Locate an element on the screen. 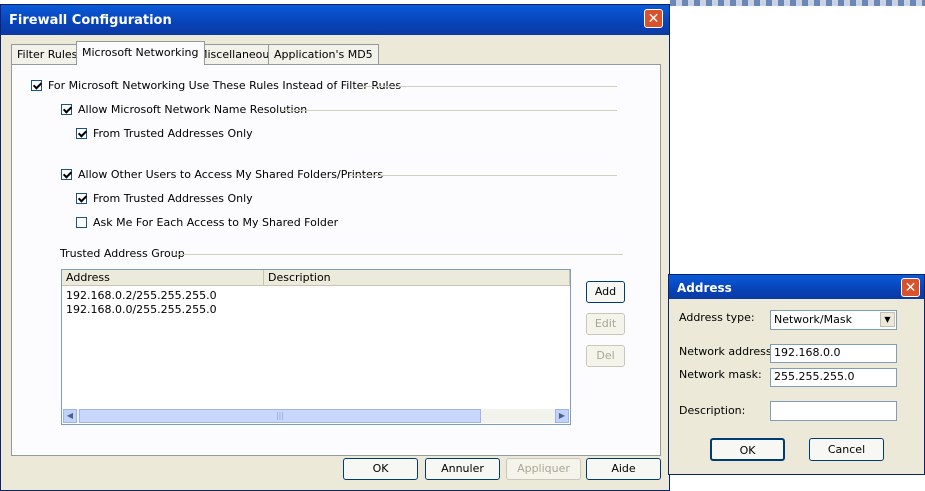 Image resolution: width=925 pixels, height=491 pixels. horizontal-scrollbar: ◀ ||| ▶ is located at coordinates (316, 416).